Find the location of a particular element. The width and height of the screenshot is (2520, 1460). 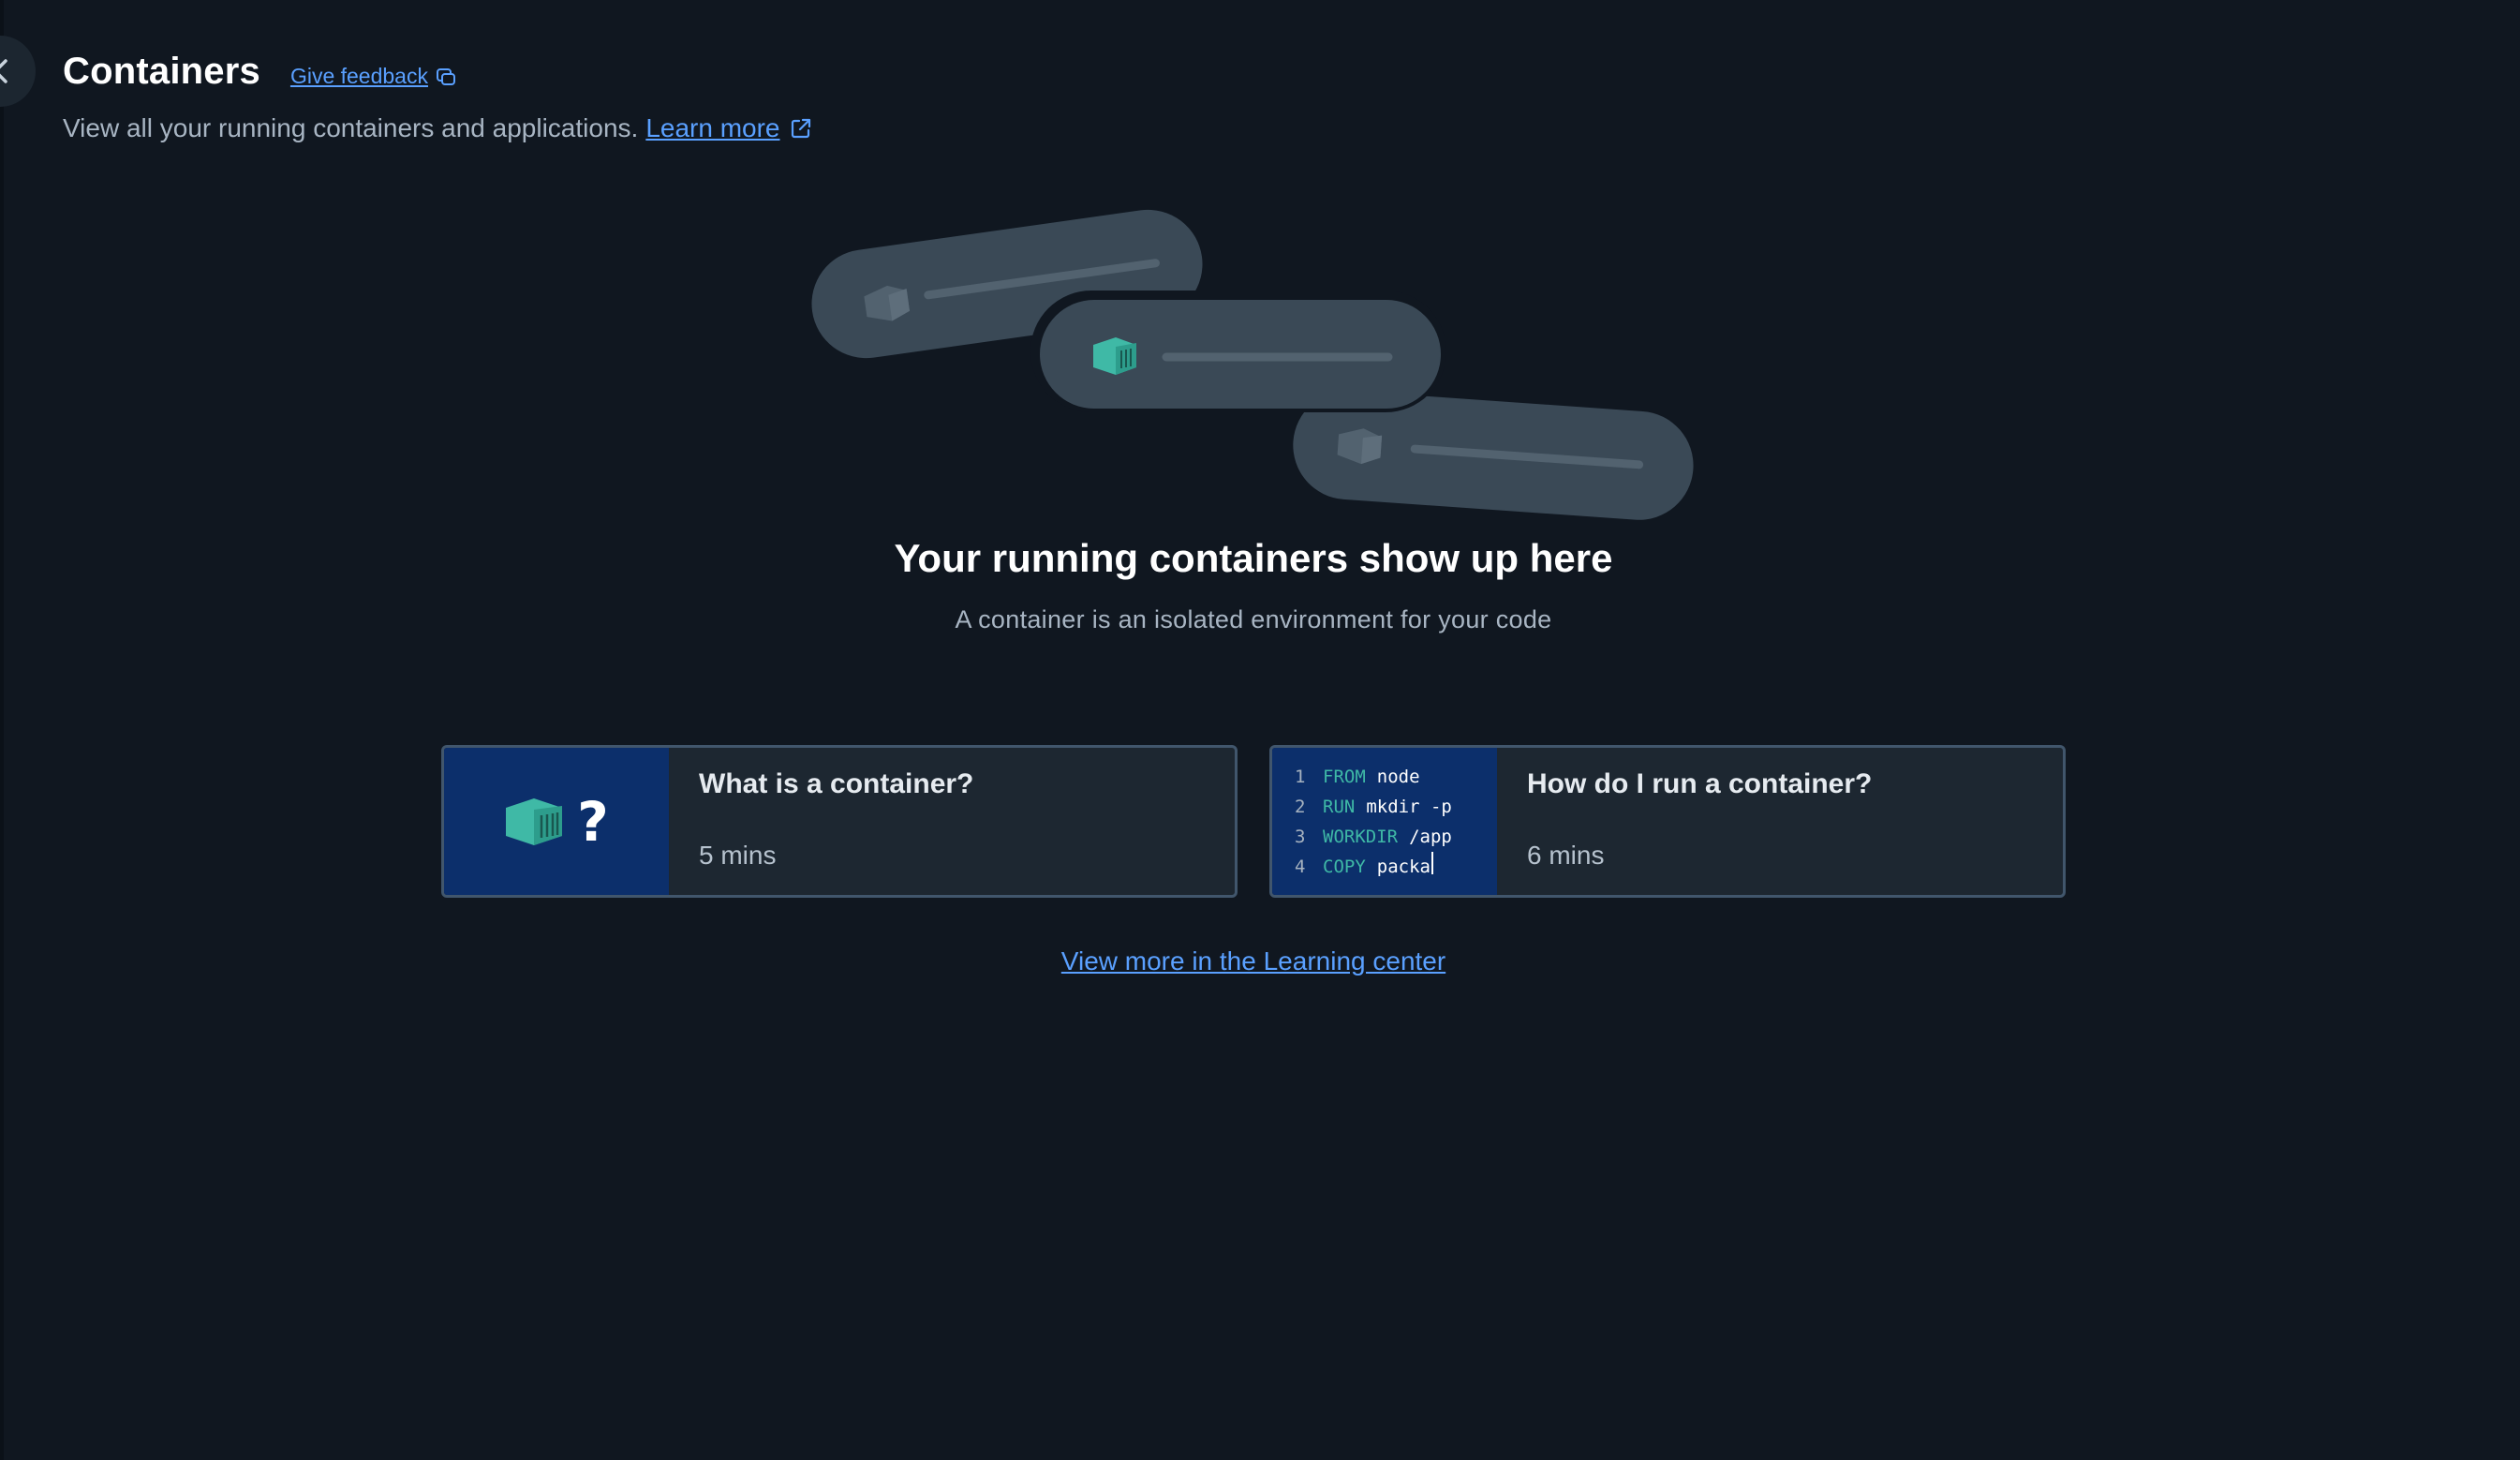

containers-illustration is located at coordinates (1252, 364).